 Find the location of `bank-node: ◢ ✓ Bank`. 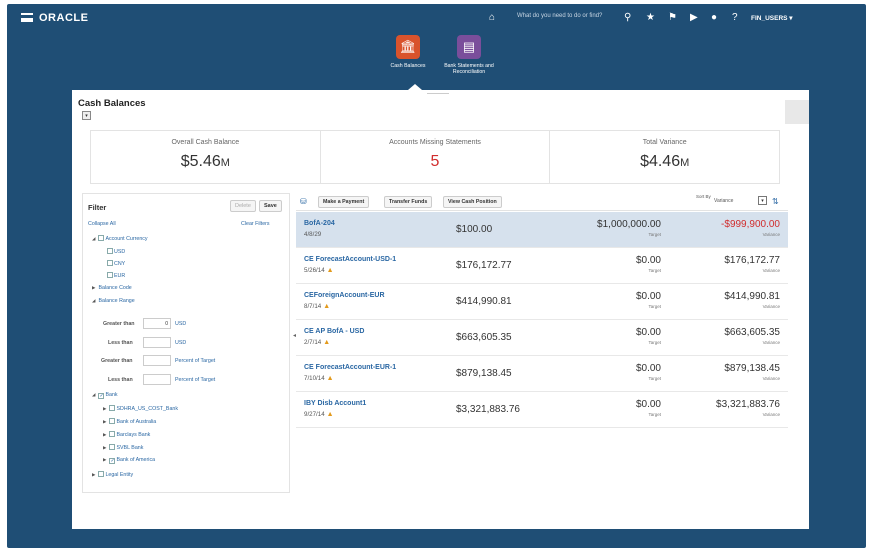

bank-node: ◢ ✓ Bank is located at coordinates (105, 395).